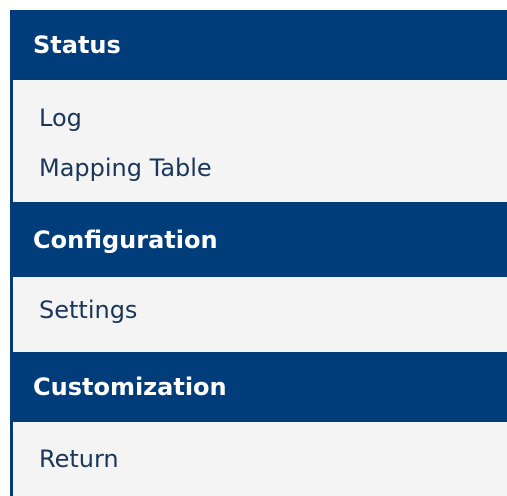 The width and height of the screenshot is (507, 496). I want to click on section-header-status: Status, so click(260, 45).